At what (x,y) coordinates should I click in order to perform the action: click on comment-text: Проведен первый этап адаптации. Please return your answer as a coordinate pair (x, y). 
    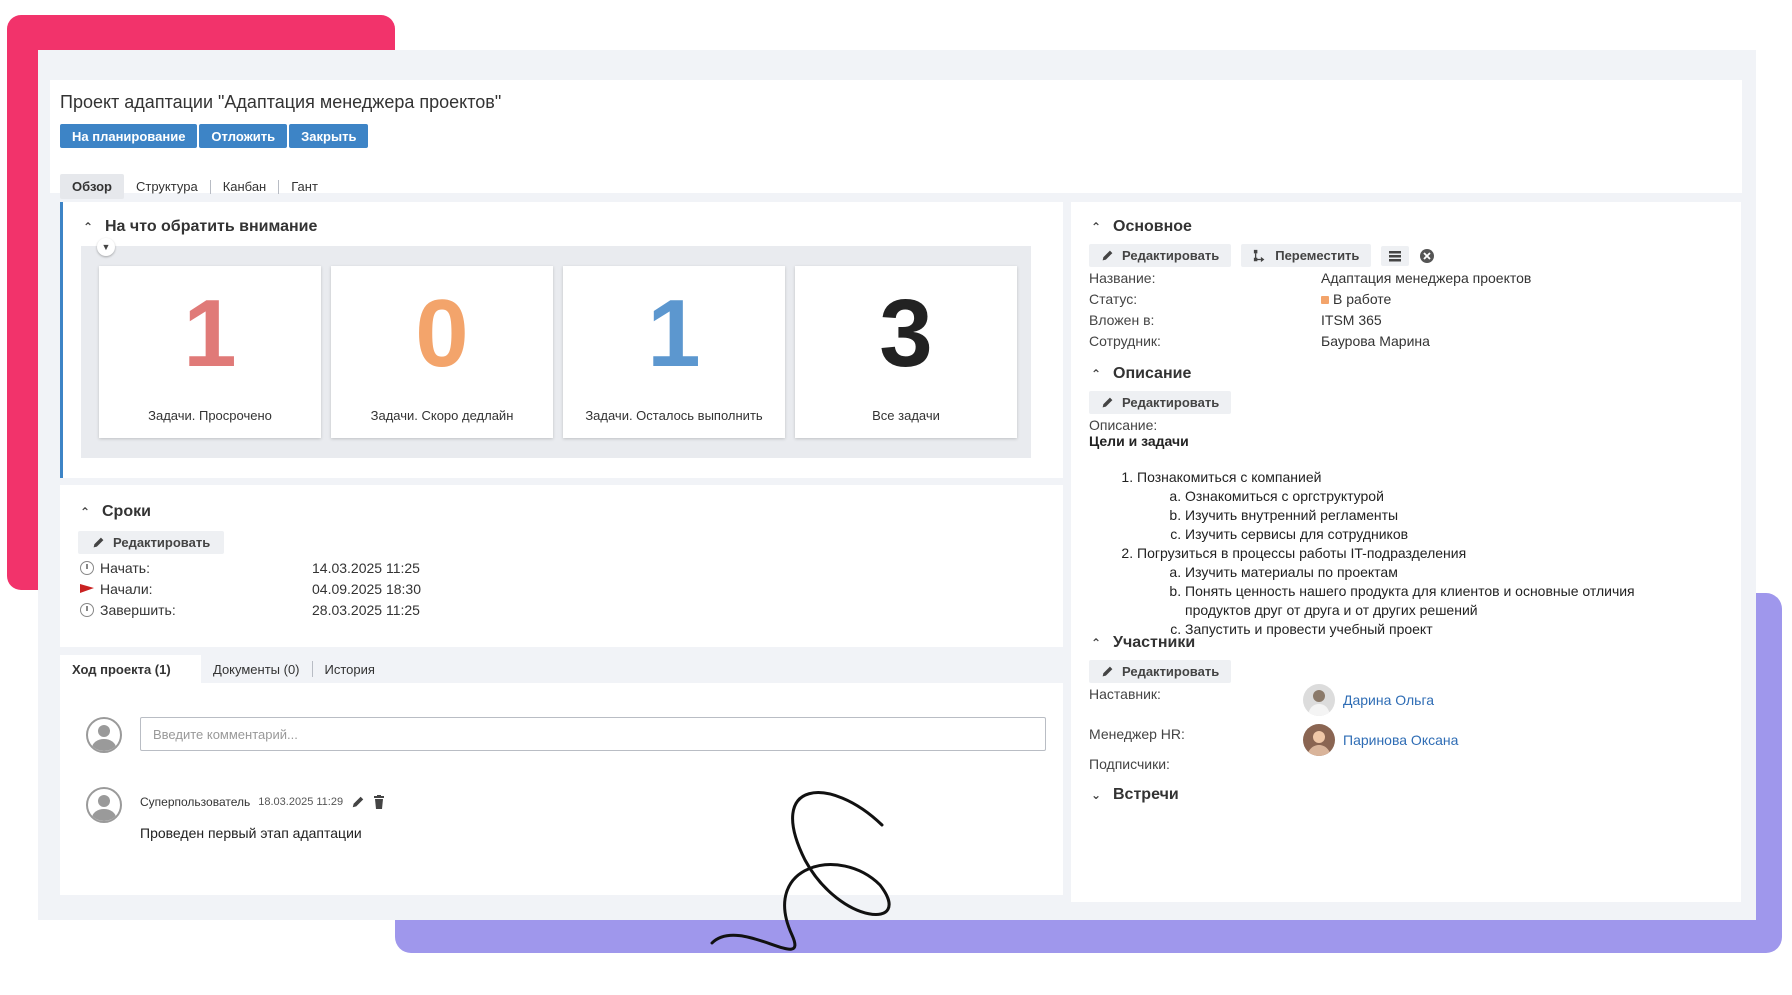
    Looking at the image, I should click on (251, 833).